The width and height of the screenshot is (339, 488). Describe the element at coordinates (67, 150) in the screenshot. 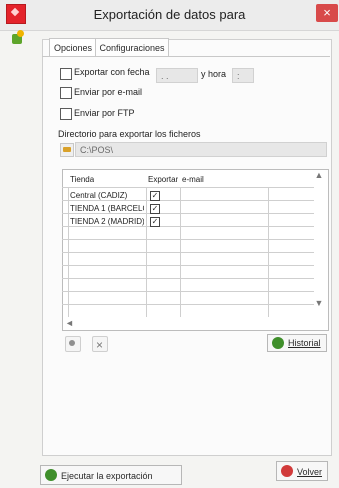

I see `folder-icon` at that location.